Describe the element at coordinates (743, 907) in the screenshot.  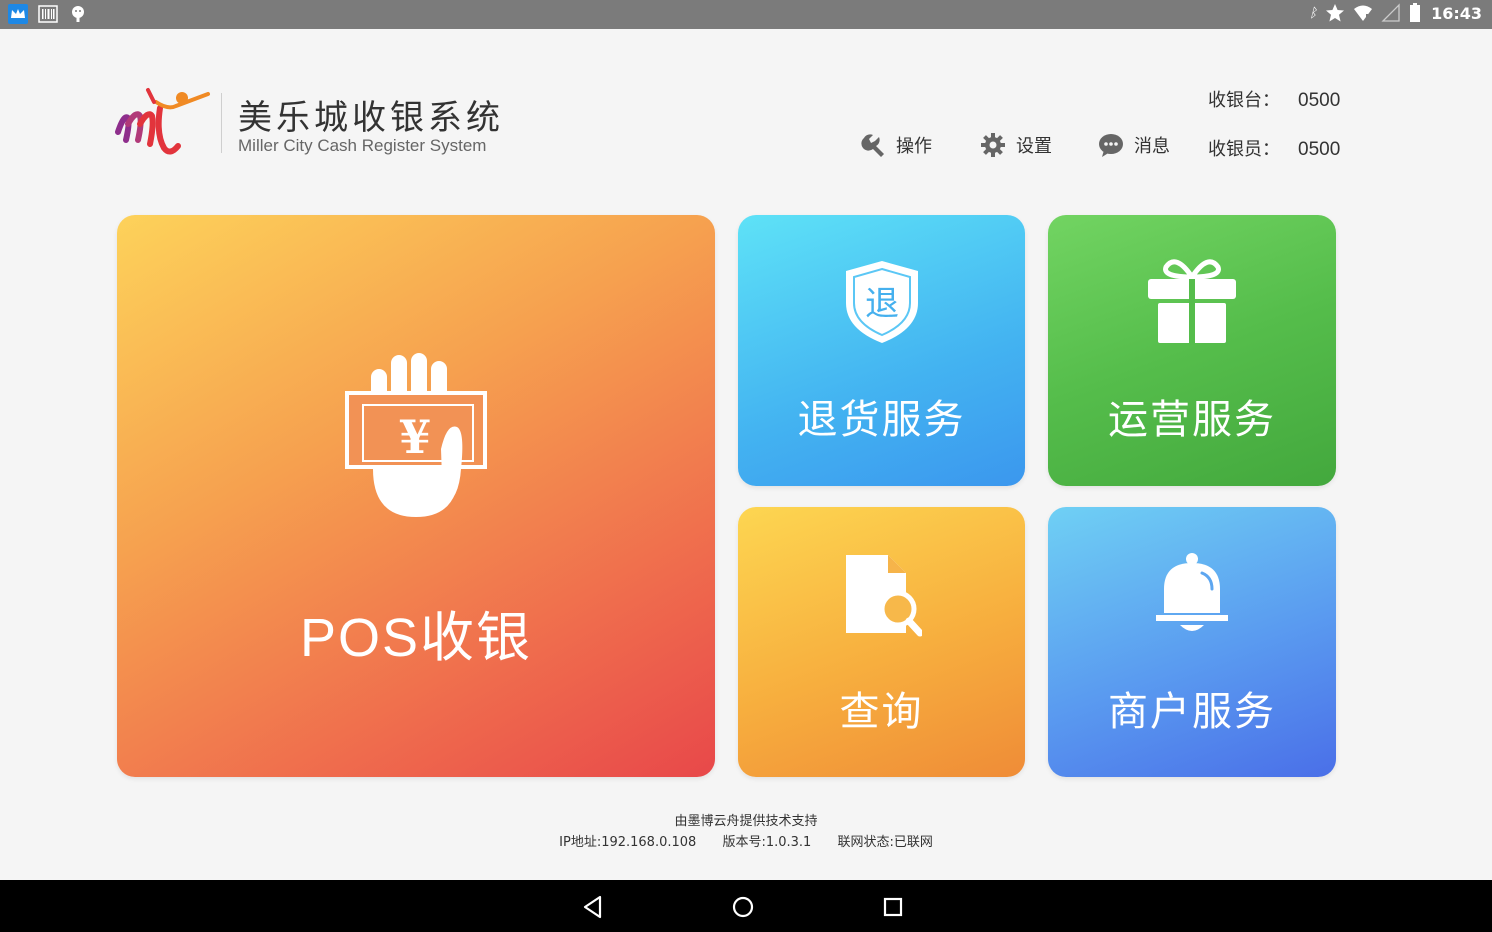
I see `home-icon` at that location.